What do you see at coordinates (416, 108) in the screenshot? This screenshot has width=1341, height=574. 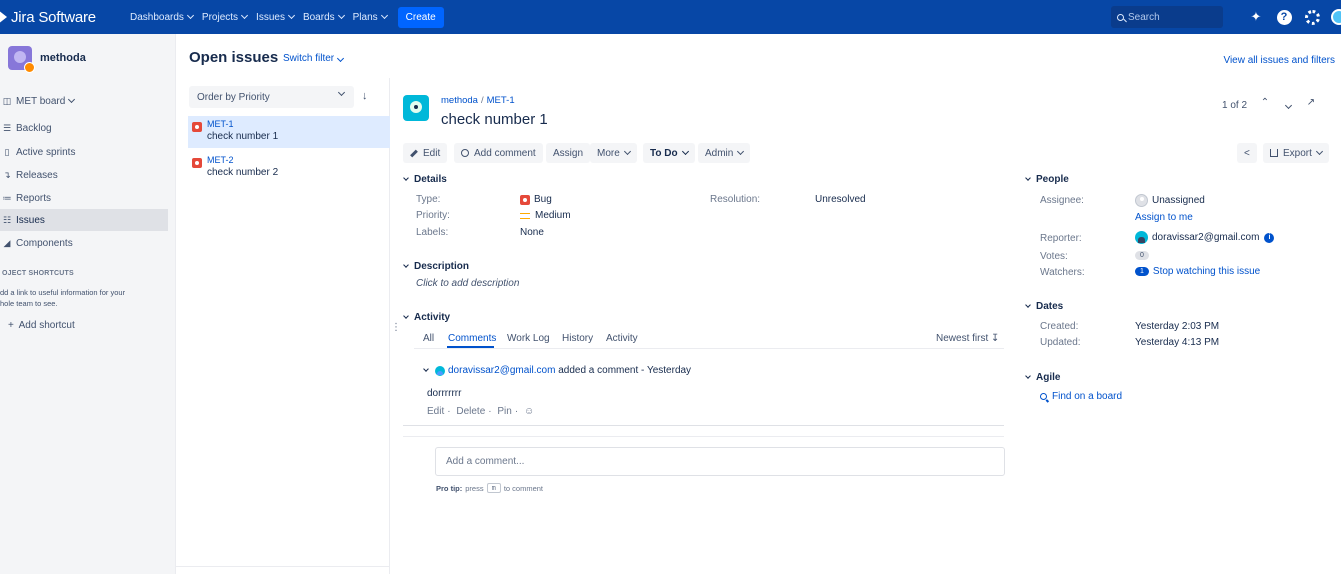 I see `project-avatar` at bounding box center [416, 108].